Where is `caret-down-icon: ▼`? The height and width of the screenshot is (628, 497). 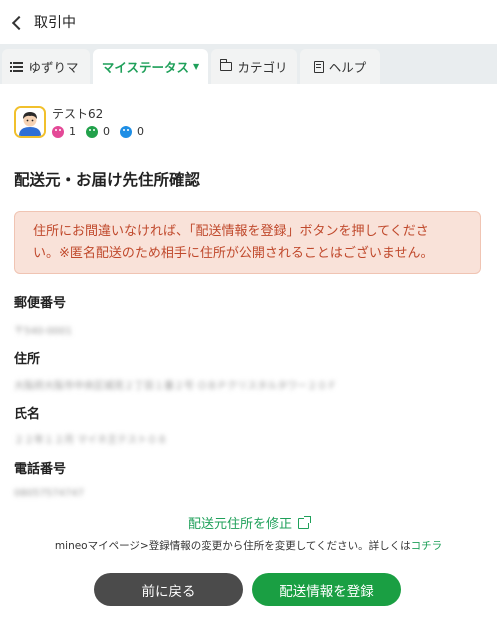
caret-down-icon: ▼ is located at coordinates (196, 66).